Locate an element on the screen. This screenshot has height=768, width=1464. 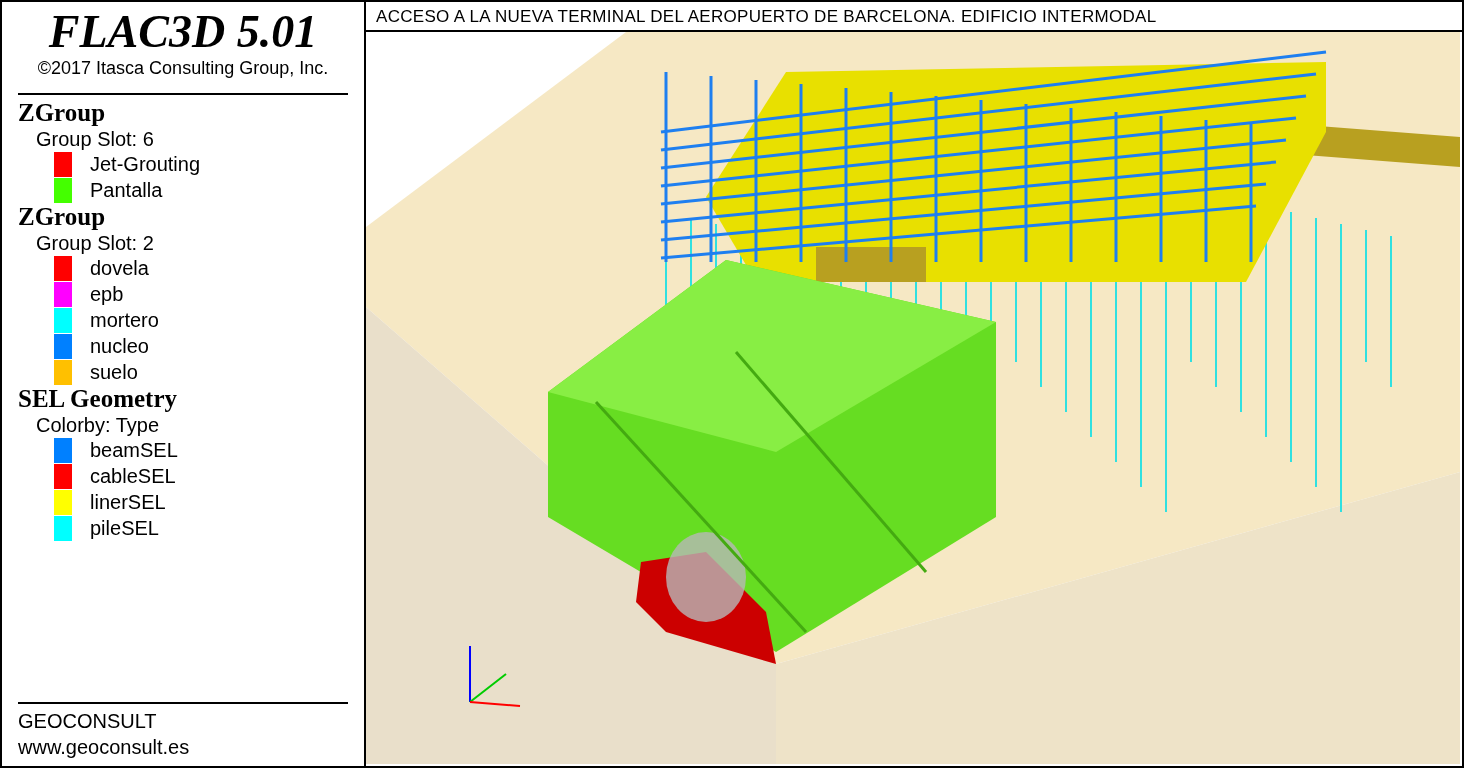
legend-label: epb is located at coordinates (107, 294).